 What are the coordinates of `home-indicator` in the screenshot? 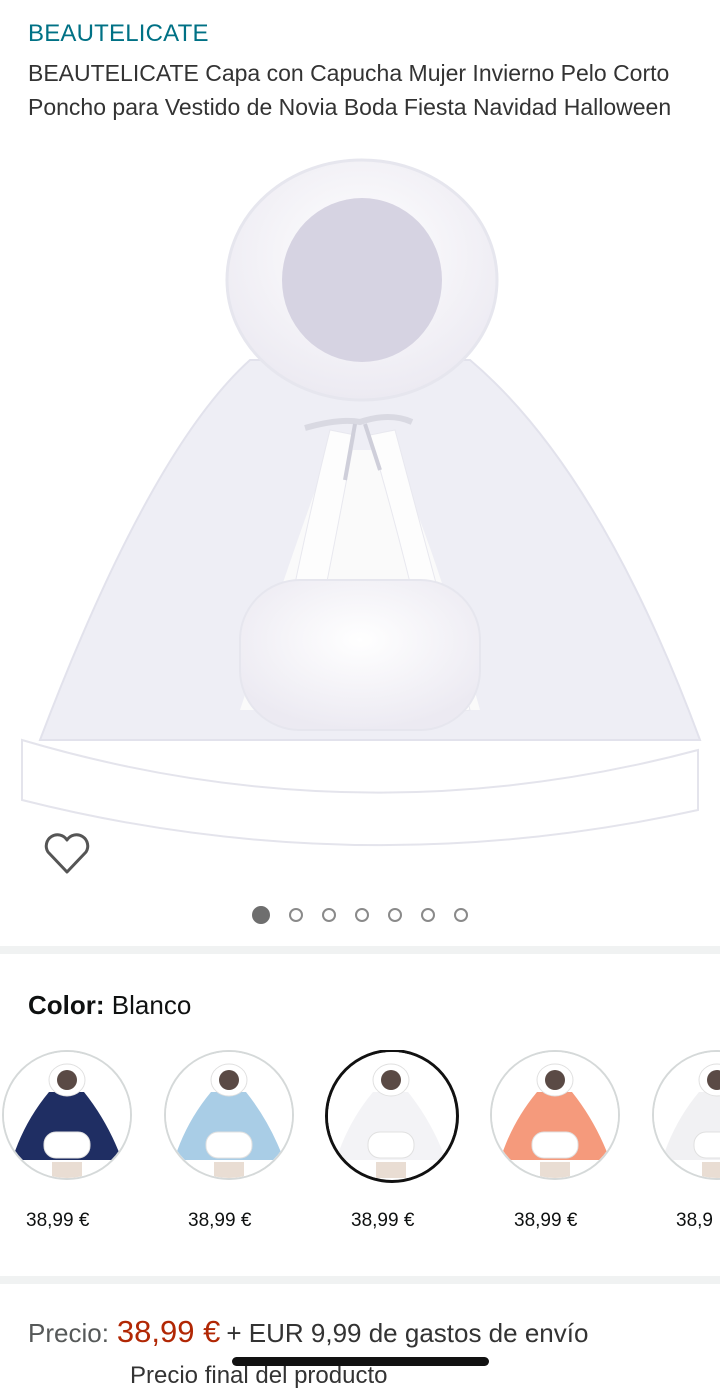 It's located at (360, 1361).